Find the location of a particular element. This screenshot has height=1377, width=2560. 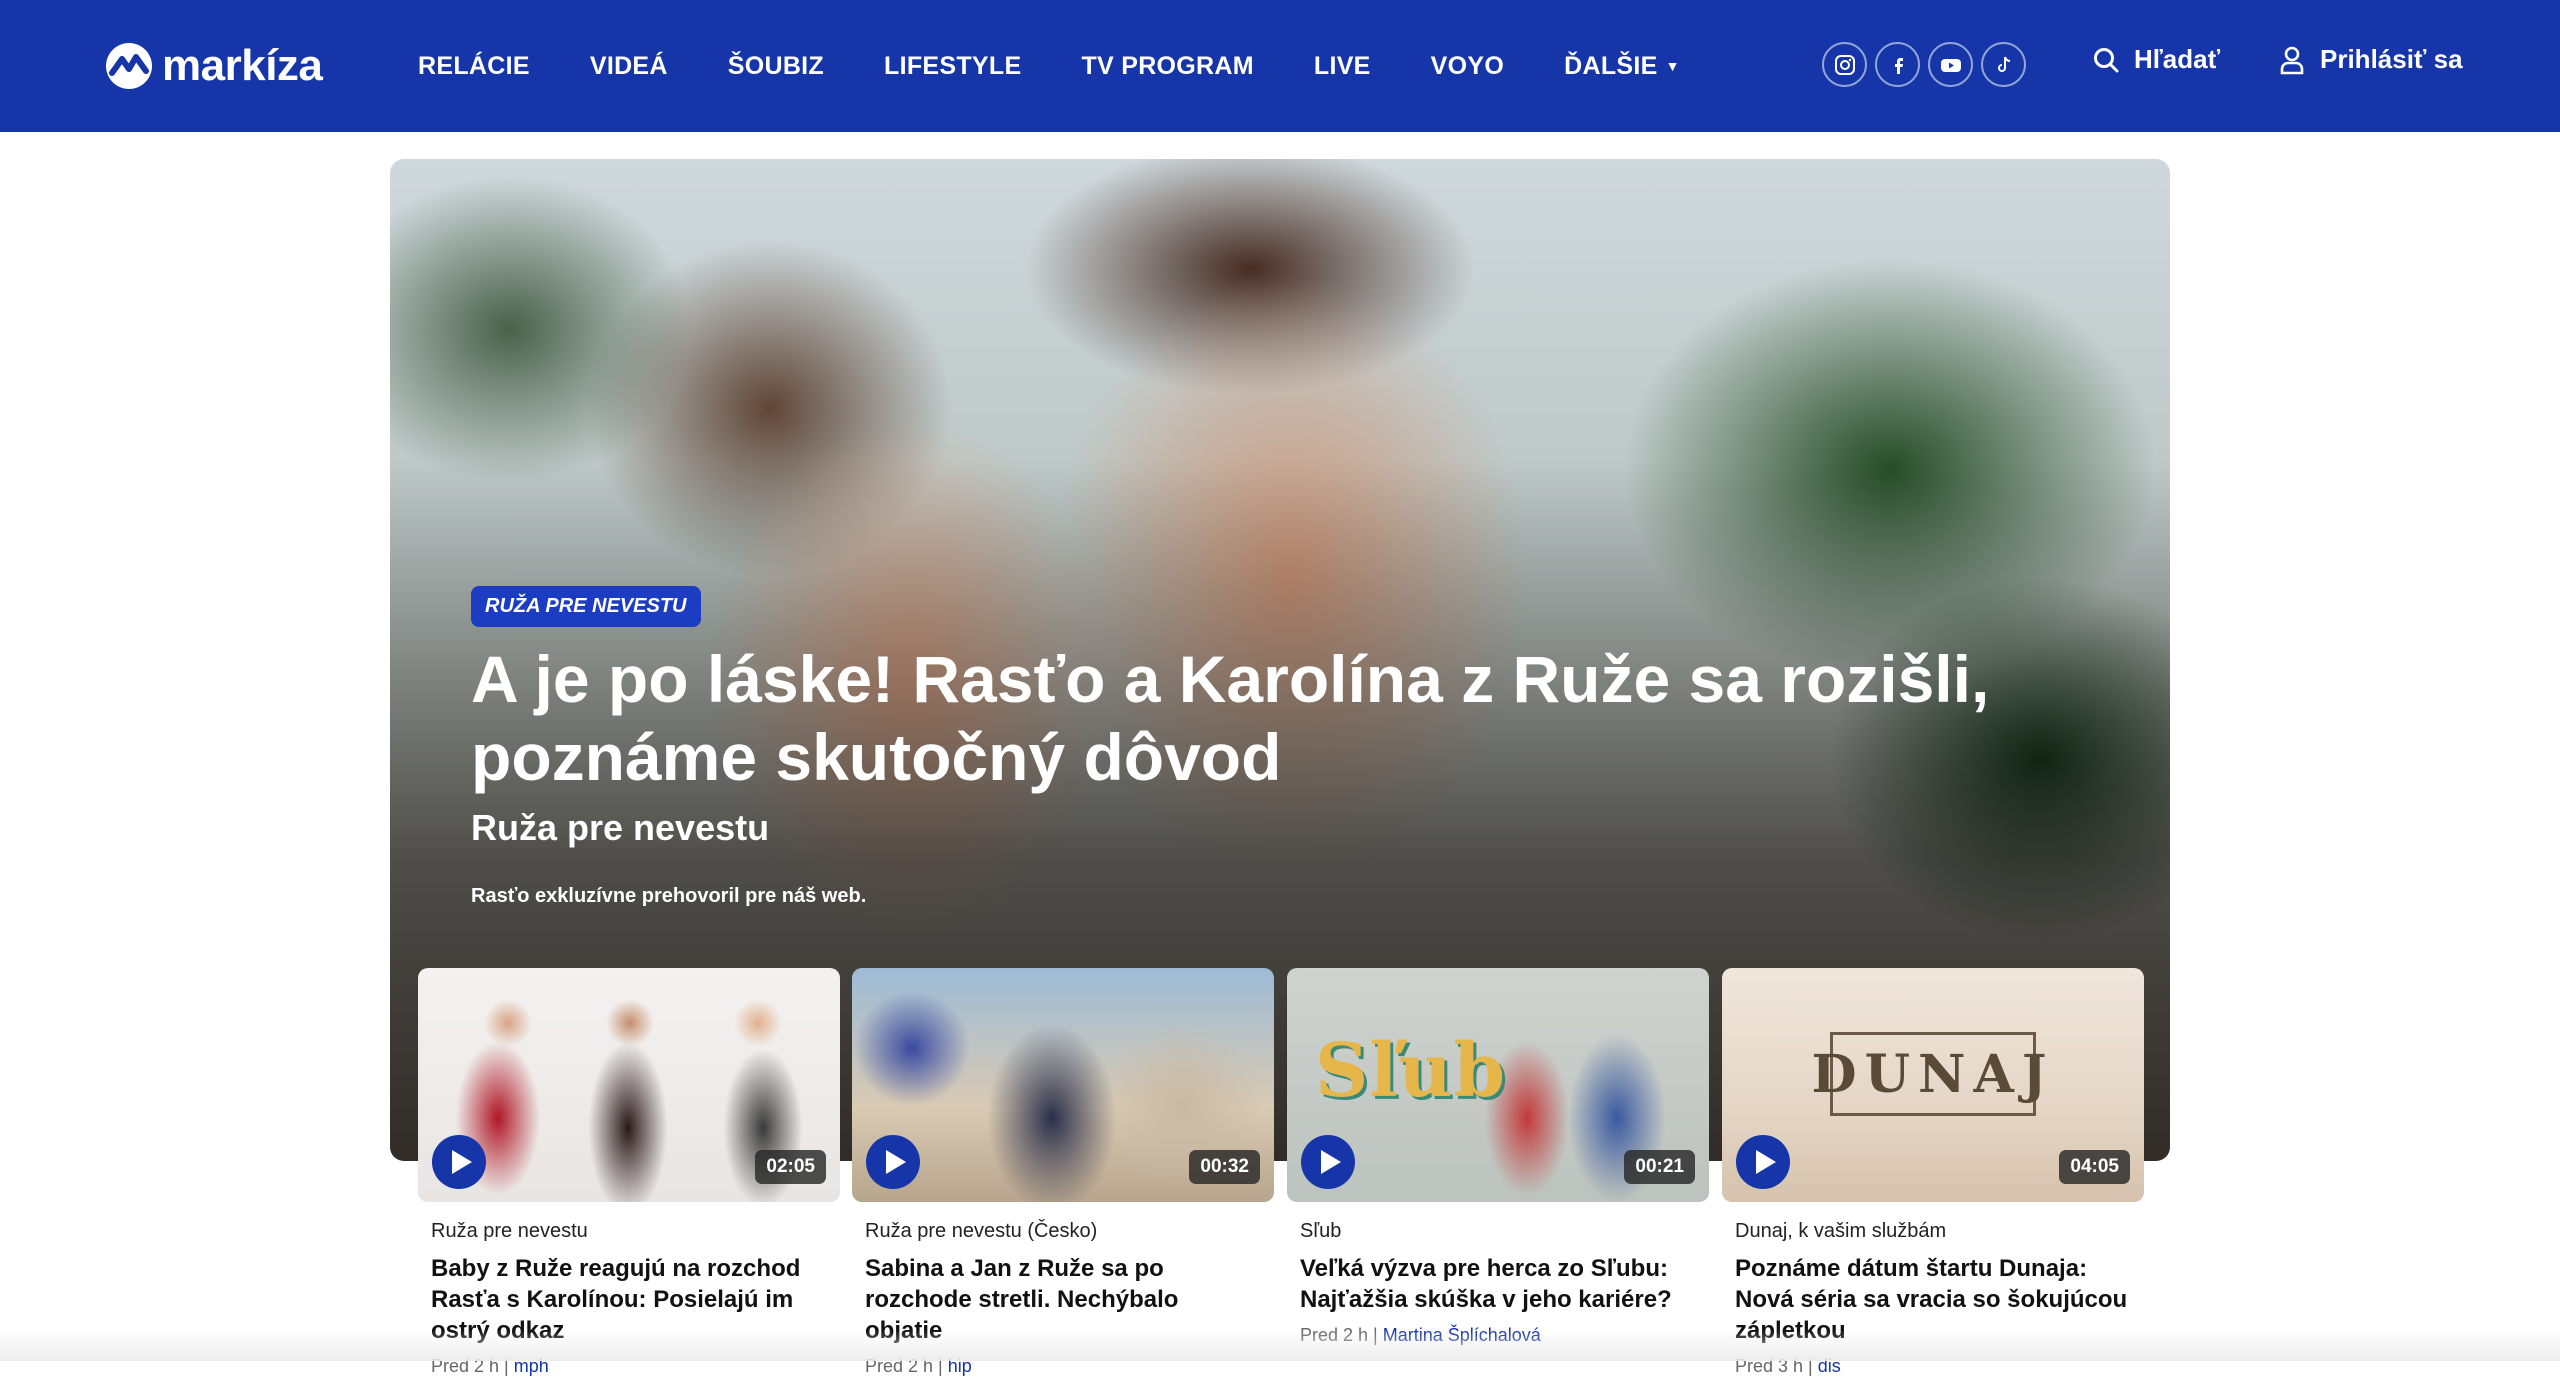

login-label: Prihlásiť sa is located at coordinates (2391, 59).